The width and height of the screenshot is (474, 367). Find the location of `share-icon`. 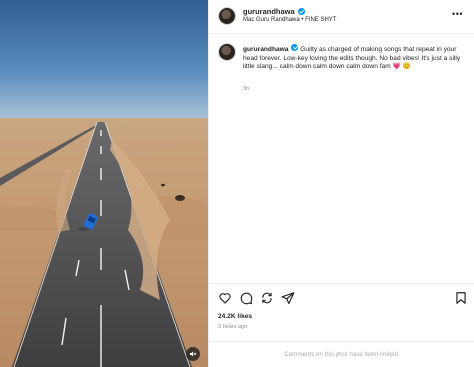

share-icon is located at coordinates (288, 298).